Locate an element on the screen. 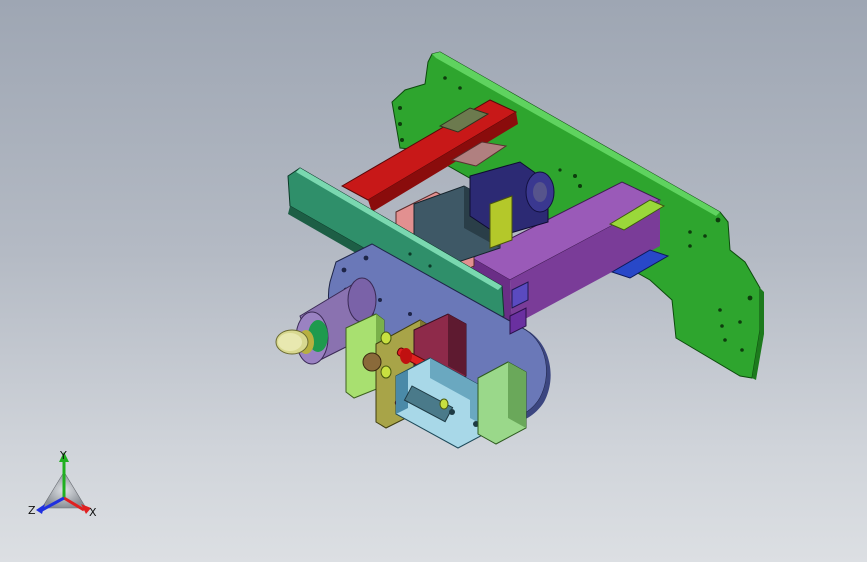 The height and width of the screenshot is (562, 867). cylinder-end-block is located at coordinates (502, 403).